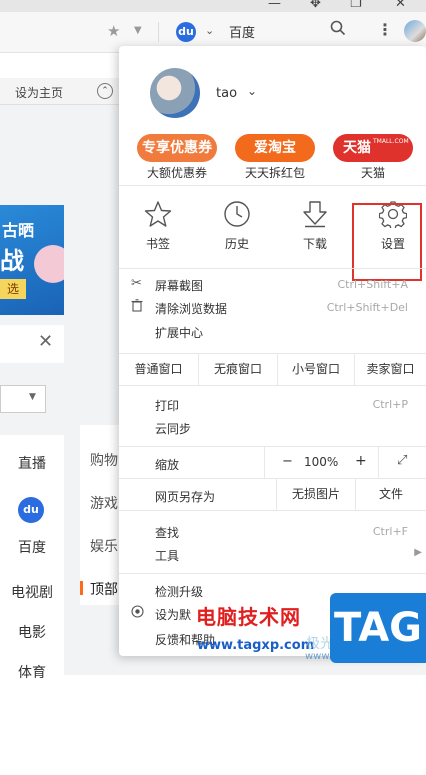 This screenshot has width=426, height=775. I want to click on menu-item-label: 清除浏览数据, so click(191, 309).